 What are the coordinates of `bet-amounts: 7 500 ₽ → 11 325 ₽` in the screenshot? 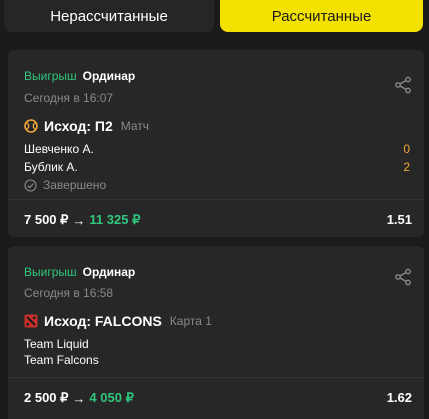 It's located at (82, 220).